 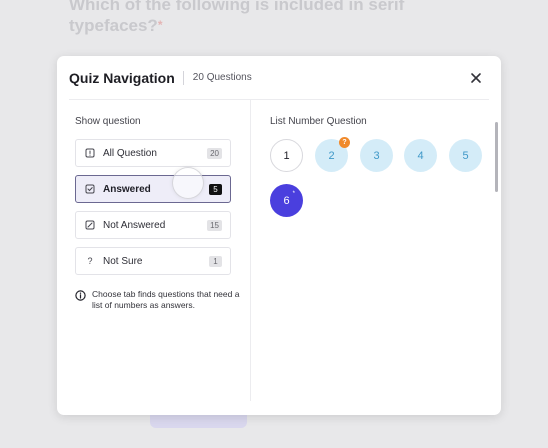 What do you see at coordinates (160, 25) in the screenshot?
I see `required-mark: *` at bounding box center [160, 25].